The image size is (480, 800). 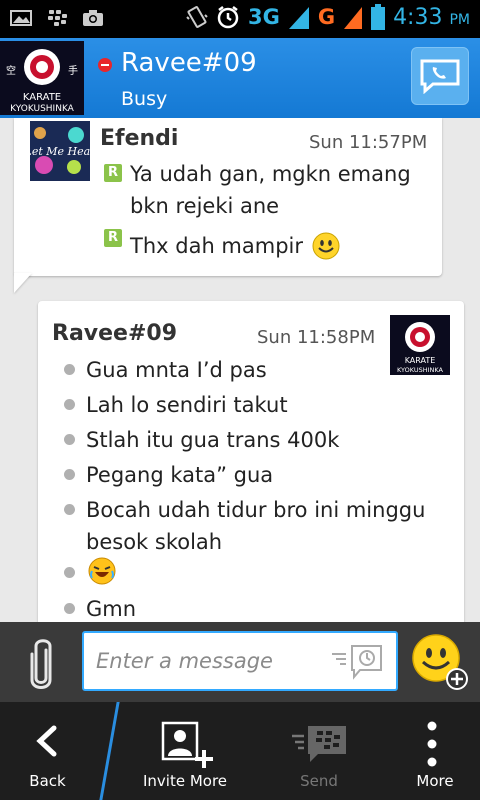 What do you see at coordinates (298, 18) in the screenshot?
I see `signal-3g-icon` at bounding box center [298, 18].